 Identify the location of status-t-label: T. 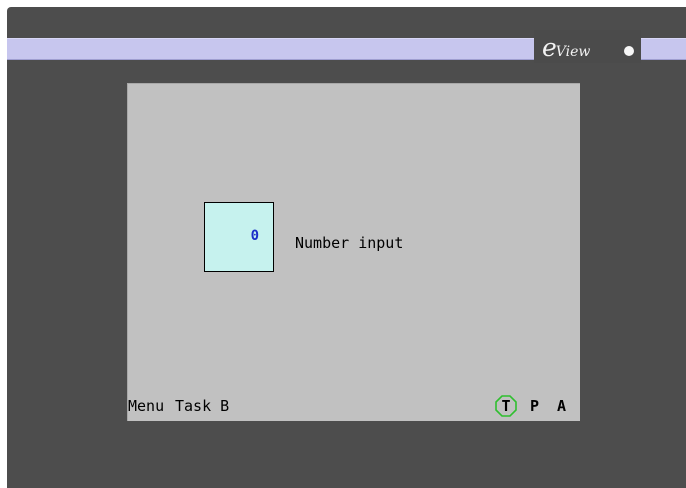
(506, 406).